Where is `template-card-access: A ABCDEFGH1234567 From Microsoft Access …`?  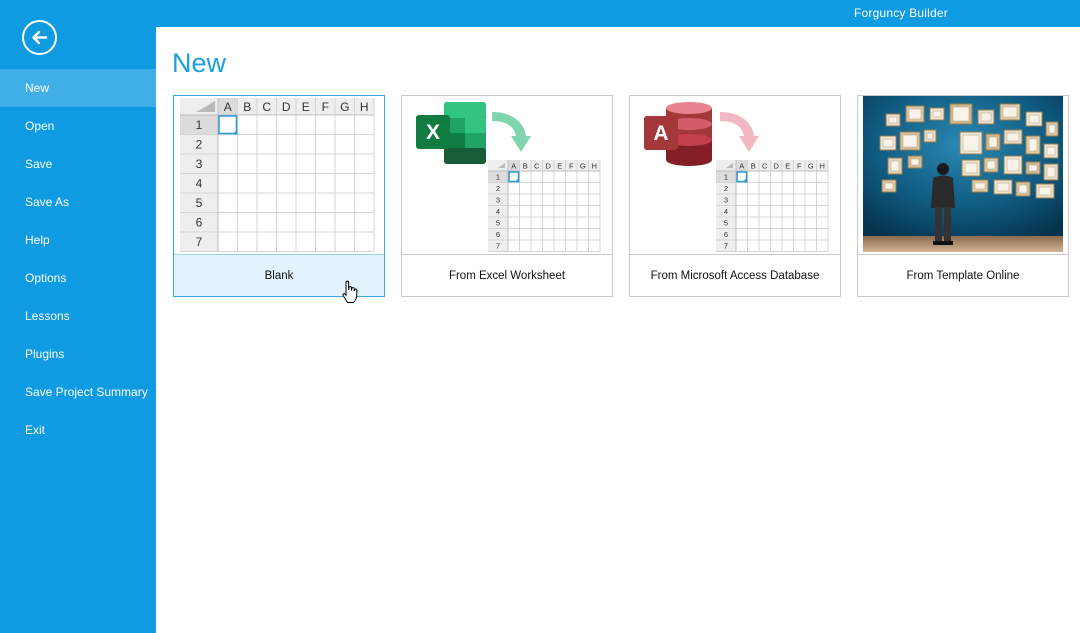 template-card-access: A ABCDEFGH1234567 From Microsoft Access … is located at coordinates (735, 196).